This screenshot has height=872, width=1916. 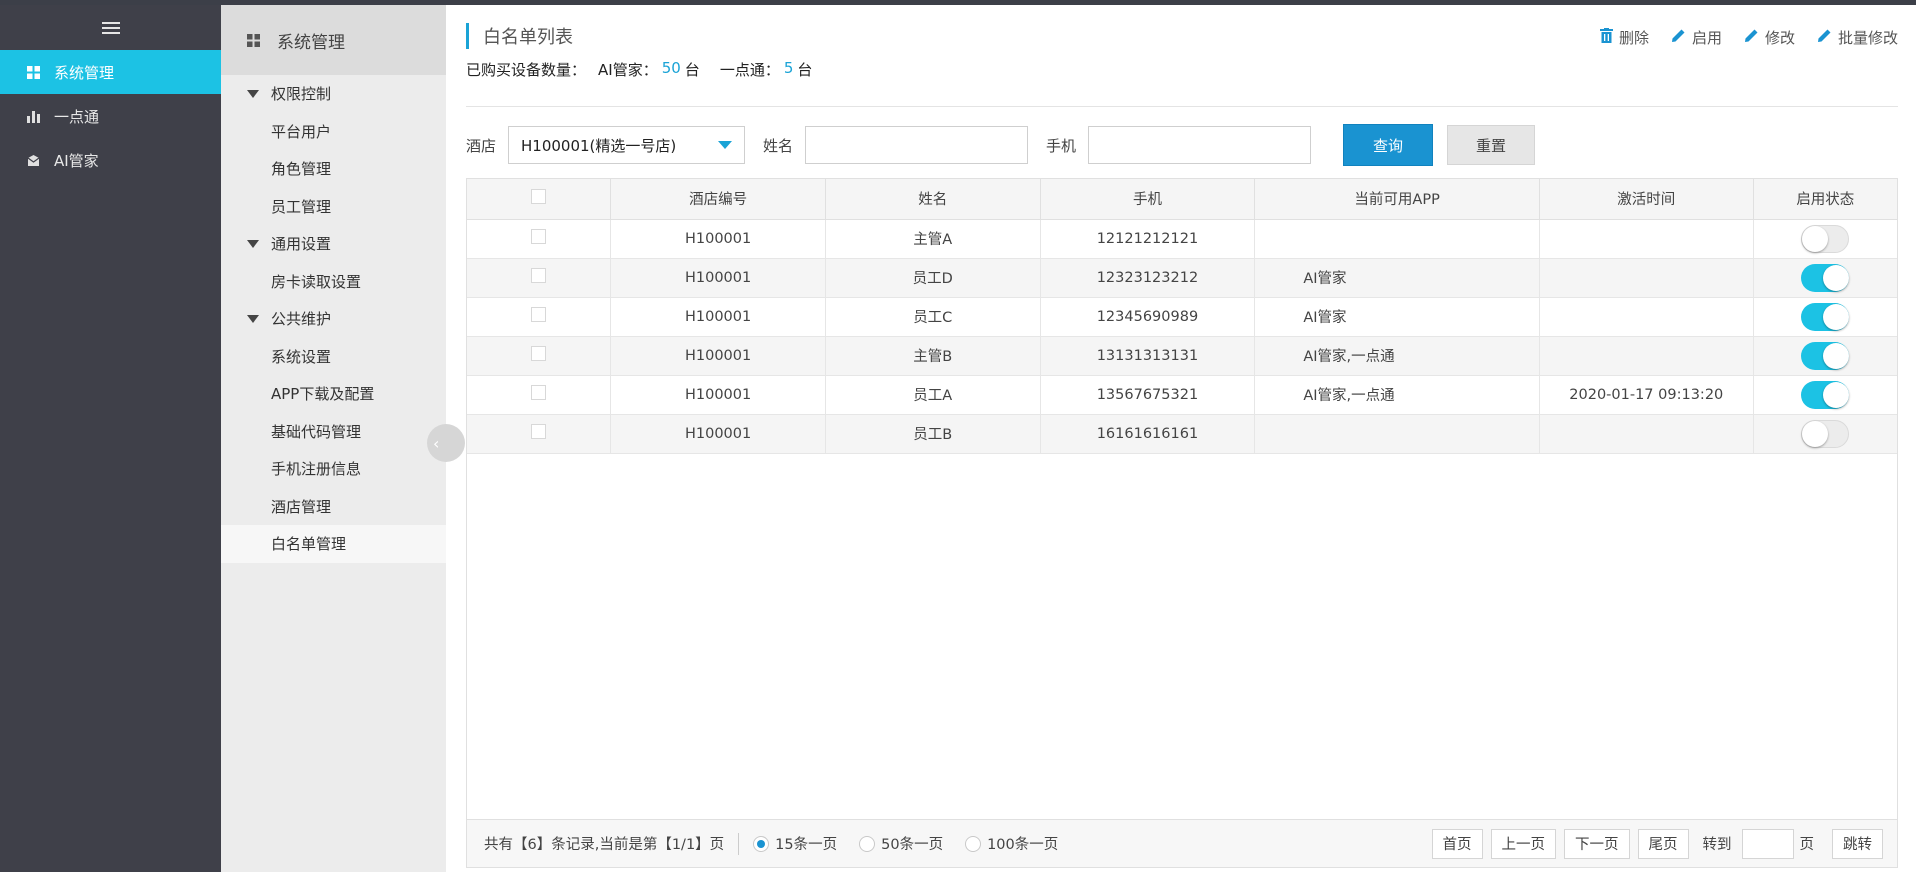 I want to click on reset-button: 重置, so click(x=1491, y=145).